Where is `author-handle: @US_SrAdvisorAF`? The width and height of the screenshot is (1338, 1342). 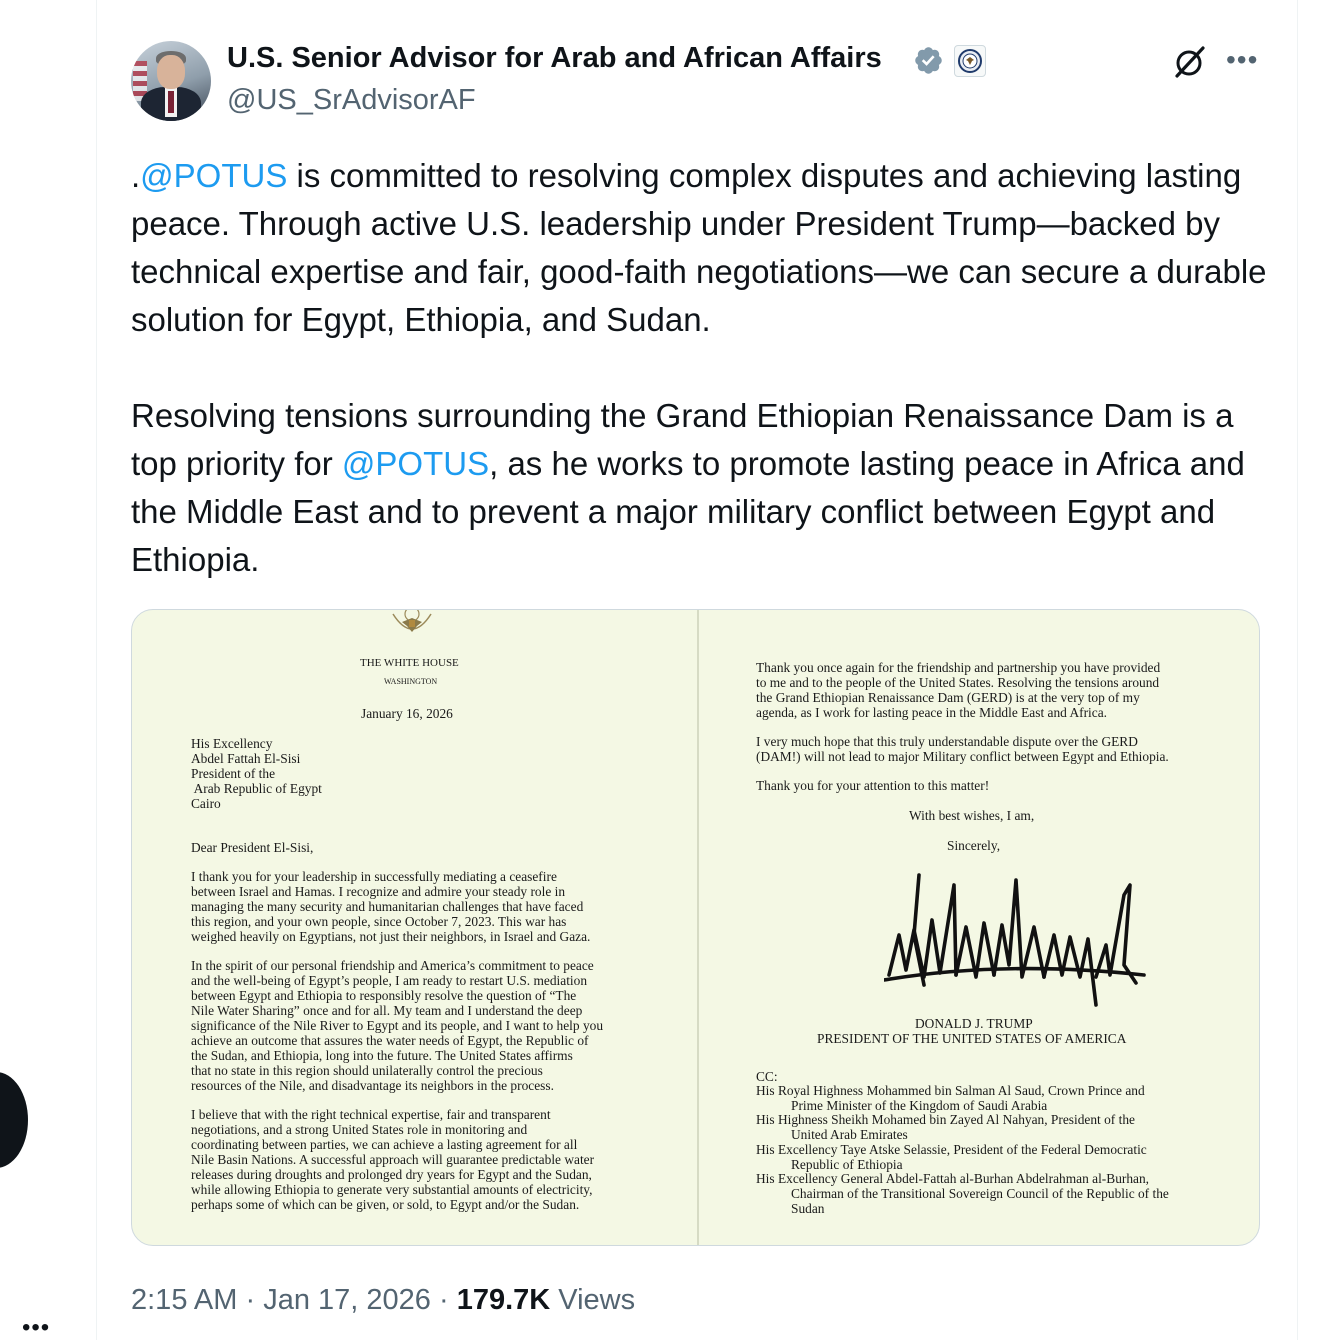 author-handle: @US_SrAdvisorAF is located at coordinates (351, 100).